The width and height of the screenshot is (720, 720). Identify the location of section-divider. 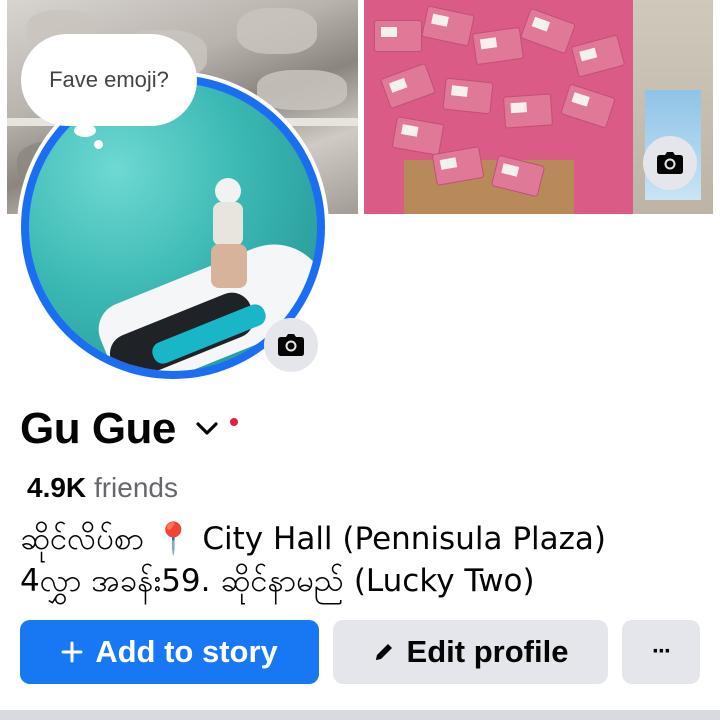
(360, 715).